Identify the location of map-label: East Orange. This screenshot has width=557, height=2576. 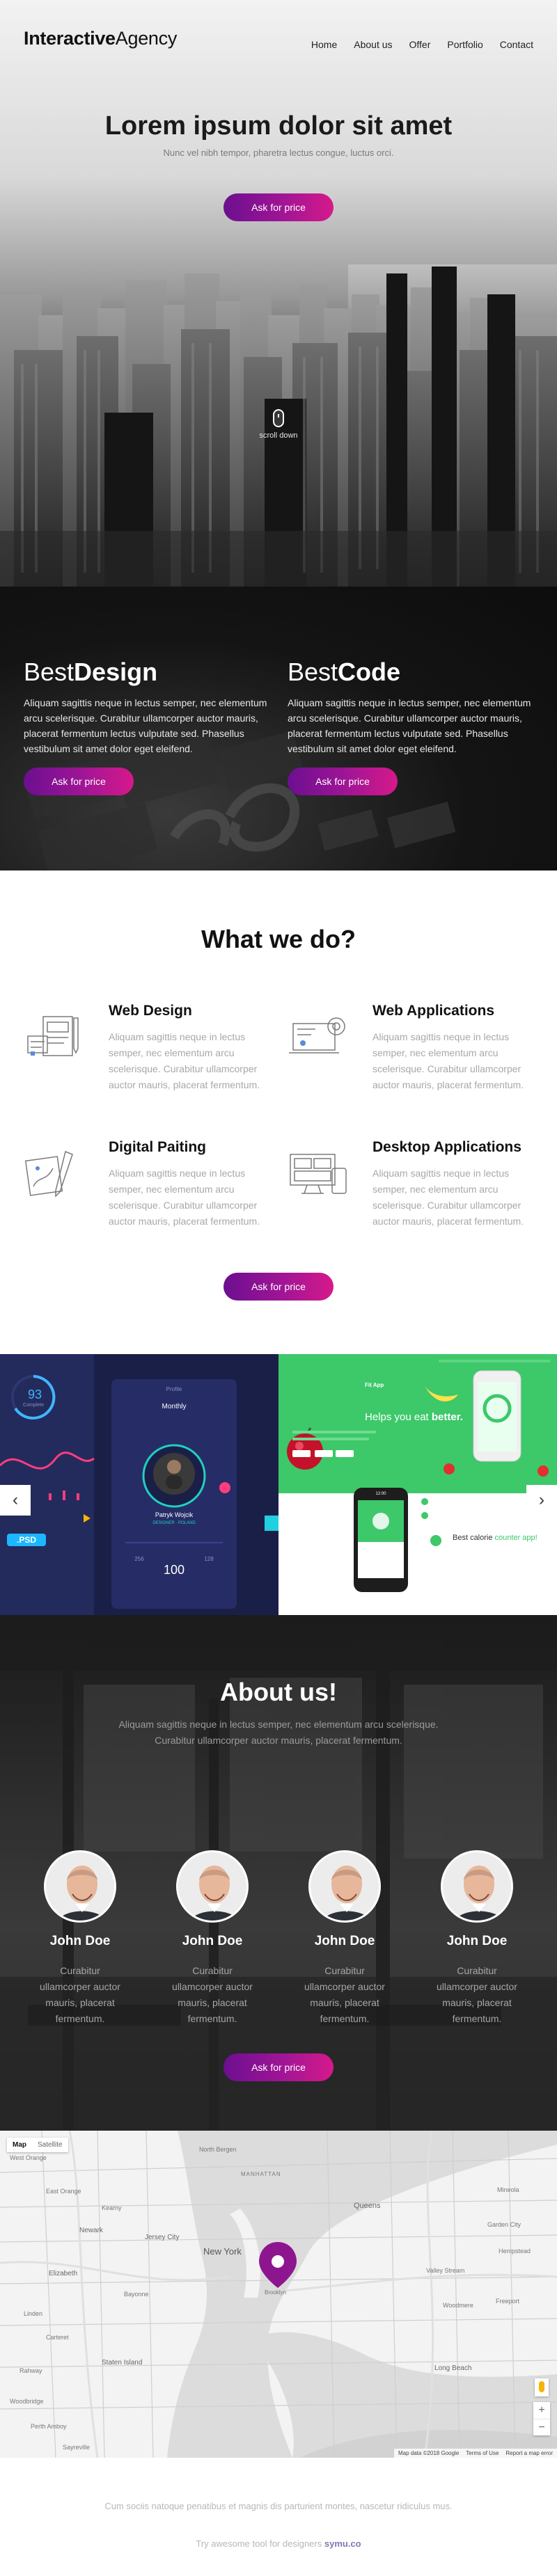
(63, 2191).